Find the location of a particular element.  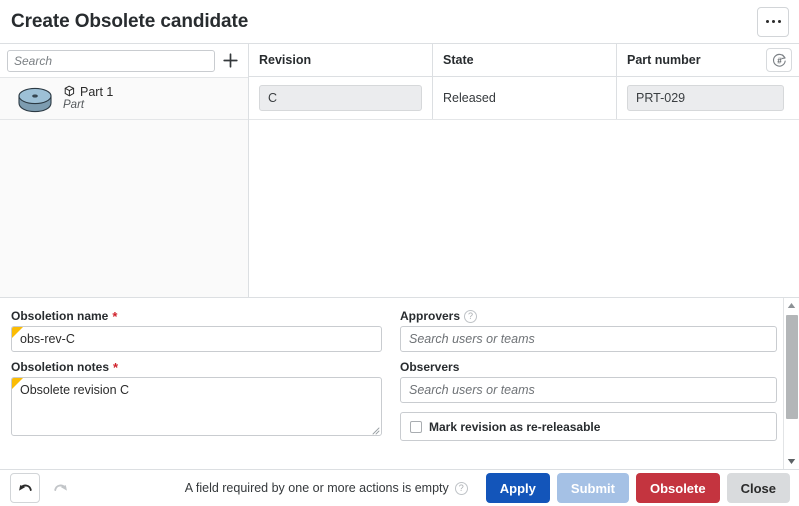

re-releasable-row: Mark revision as re-releasable is located at coordinates (588, 426).